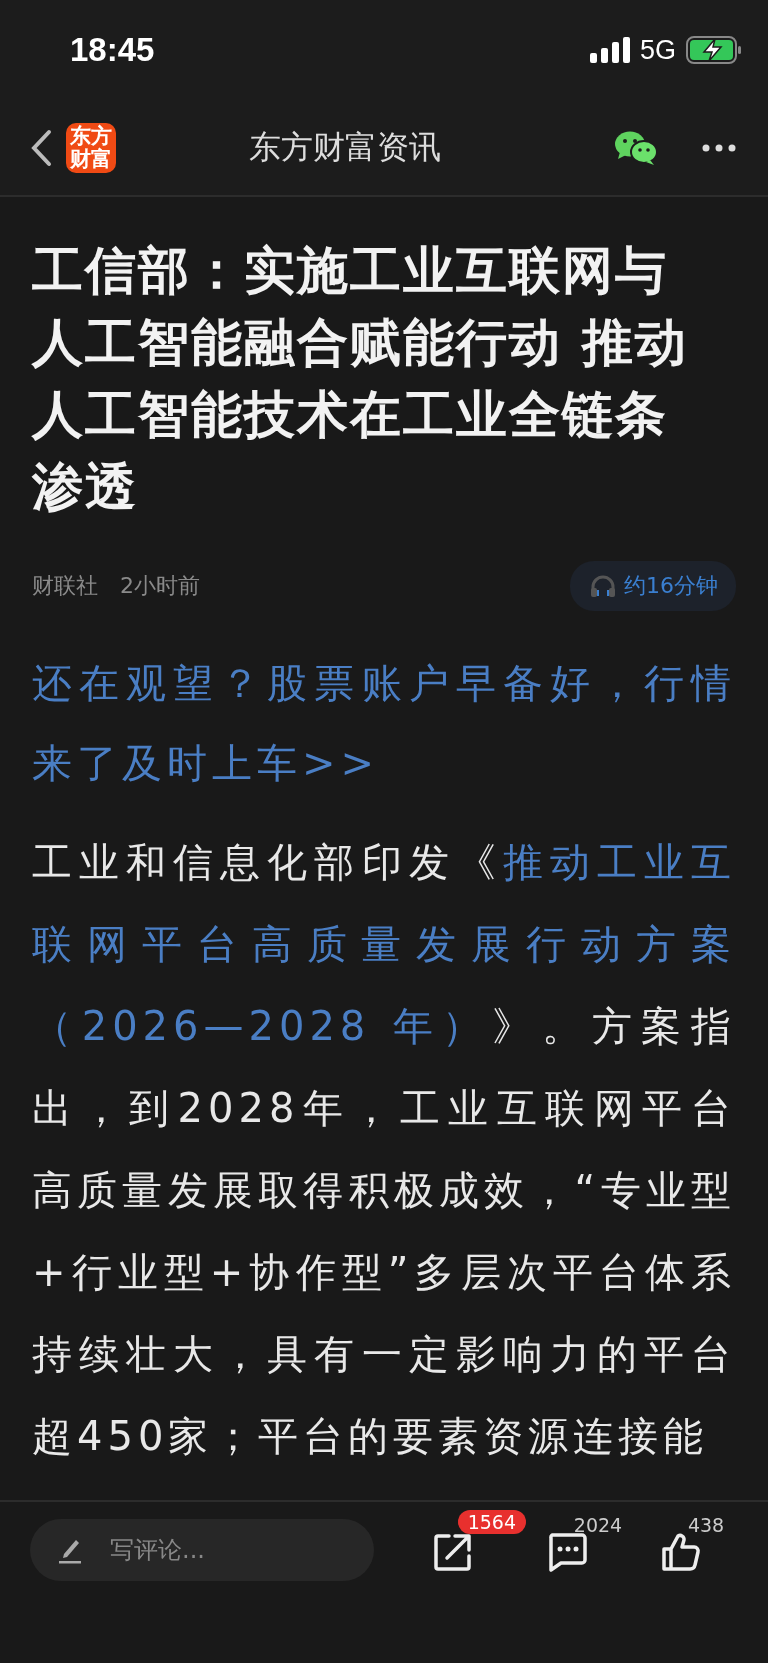  I want to click on comment-icon, so click(566, 1552).